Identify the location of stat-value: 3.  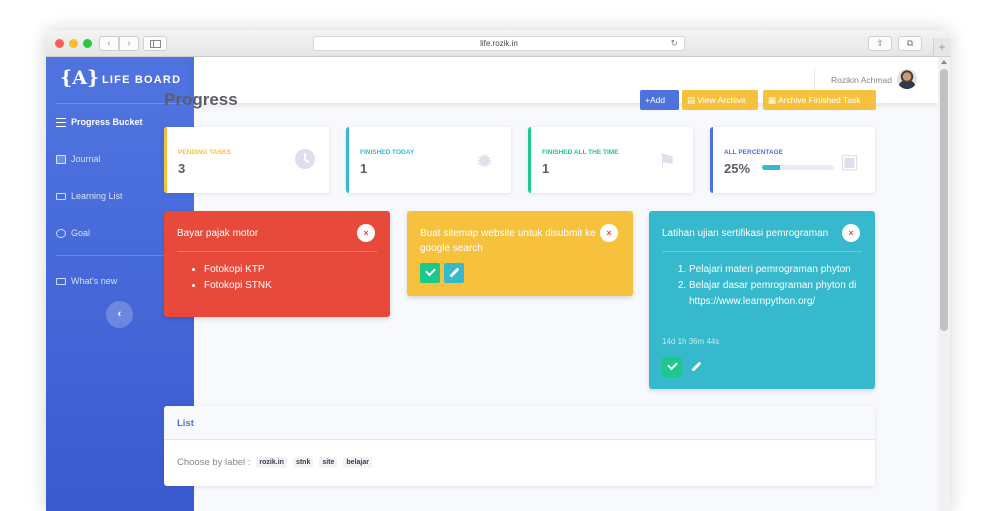
(182, 168).